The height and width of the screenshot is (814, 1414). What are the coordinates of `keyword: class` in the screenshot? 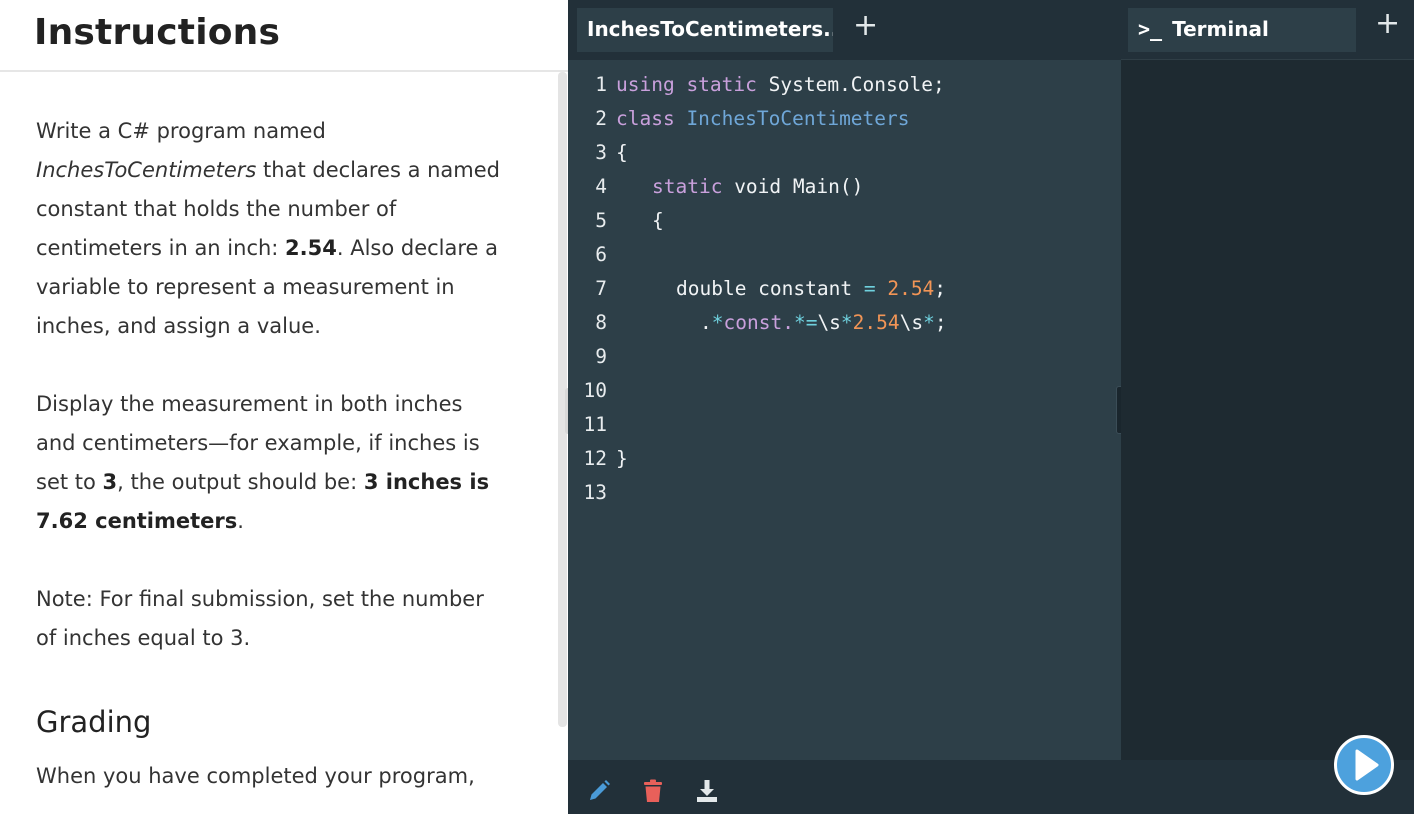 It's located at (645, 118).